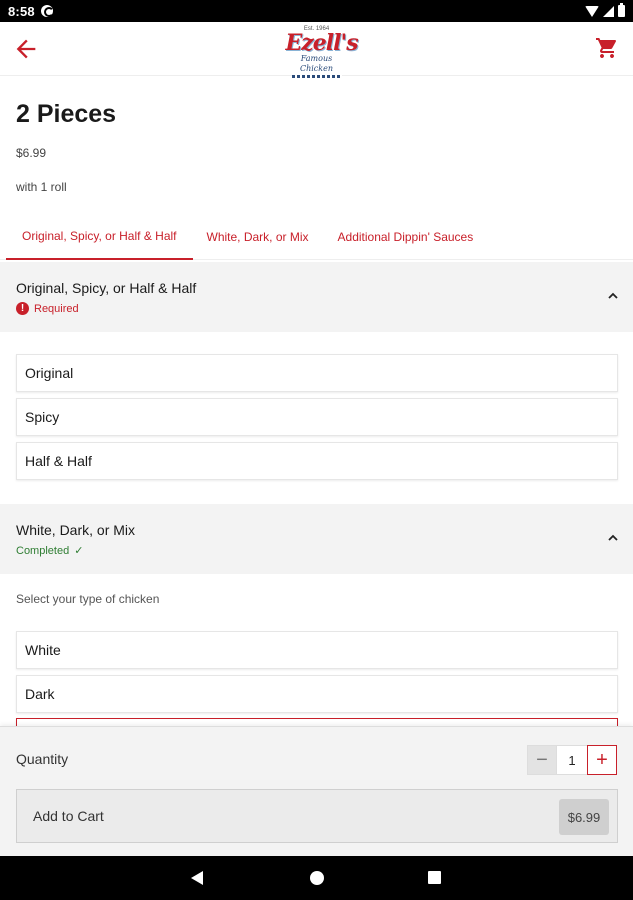  What do you see at coordinates (317, 417) in the screenshot?
I see `option-spicy: Spicy` at bounding box center [317, 417].